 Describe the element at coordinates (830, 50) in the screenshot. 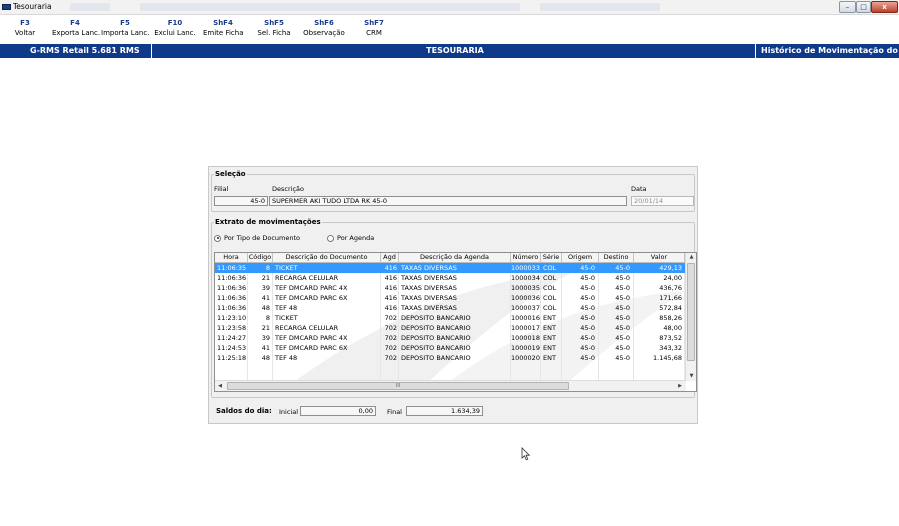

I see `screen-title: Histórico de Movimentação do Cofre` at that location.